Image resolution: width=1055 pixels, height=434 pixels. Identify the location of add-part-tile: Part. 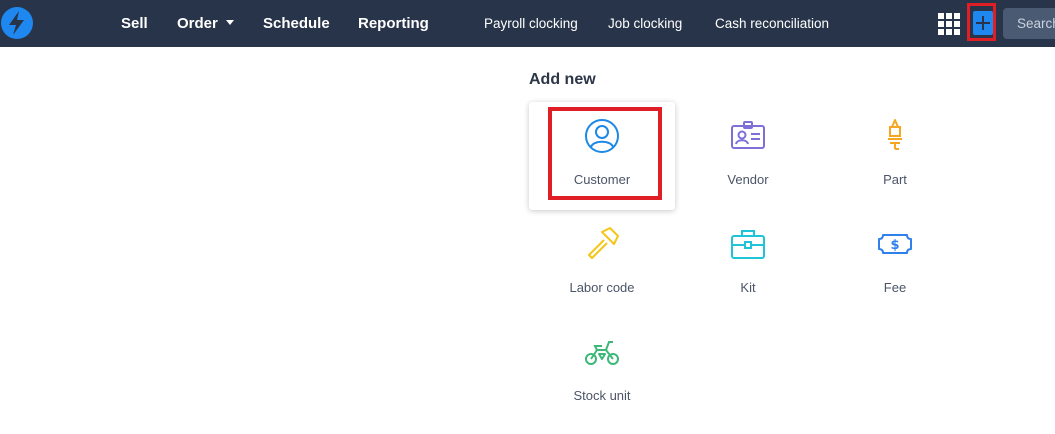
(895, 156).